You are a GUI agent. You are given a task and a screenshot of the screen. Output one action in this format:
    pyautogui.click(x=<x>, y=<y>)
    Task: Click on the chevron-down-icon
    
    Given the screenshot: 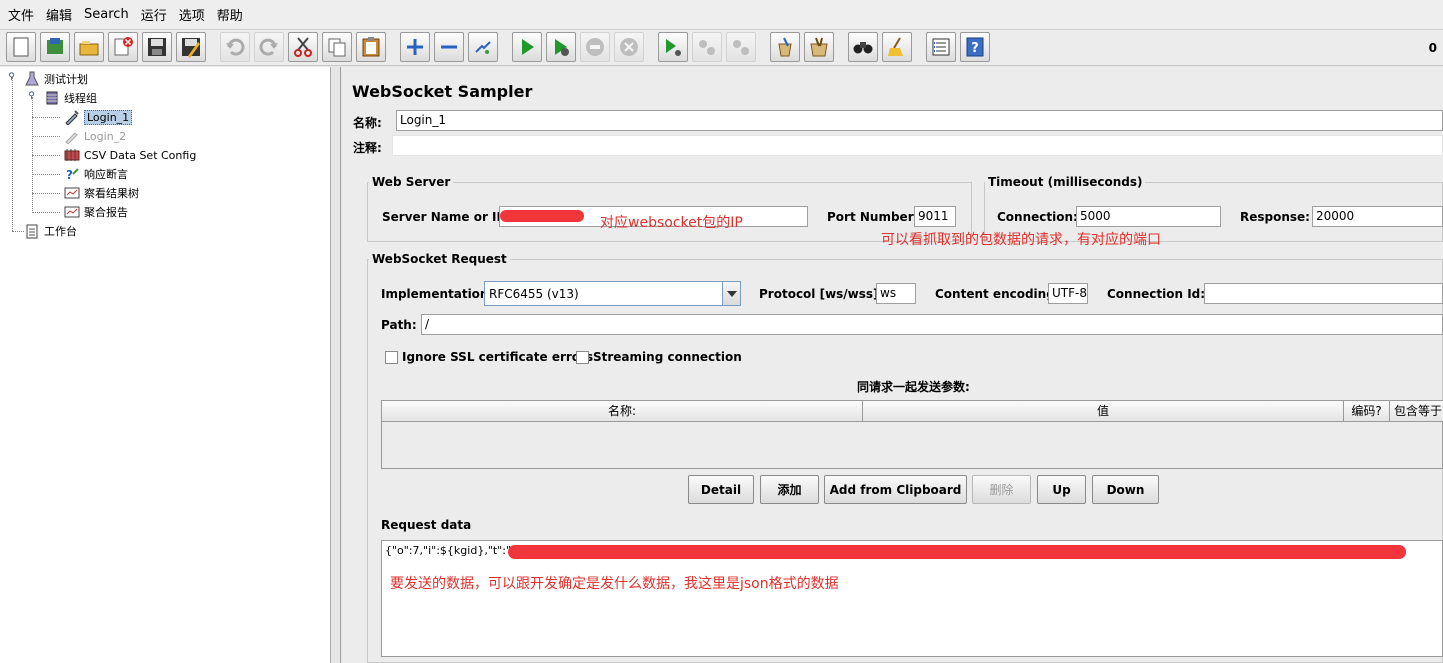 What is the action you would take?
    pyautogui.click(x=731, y=293)
    